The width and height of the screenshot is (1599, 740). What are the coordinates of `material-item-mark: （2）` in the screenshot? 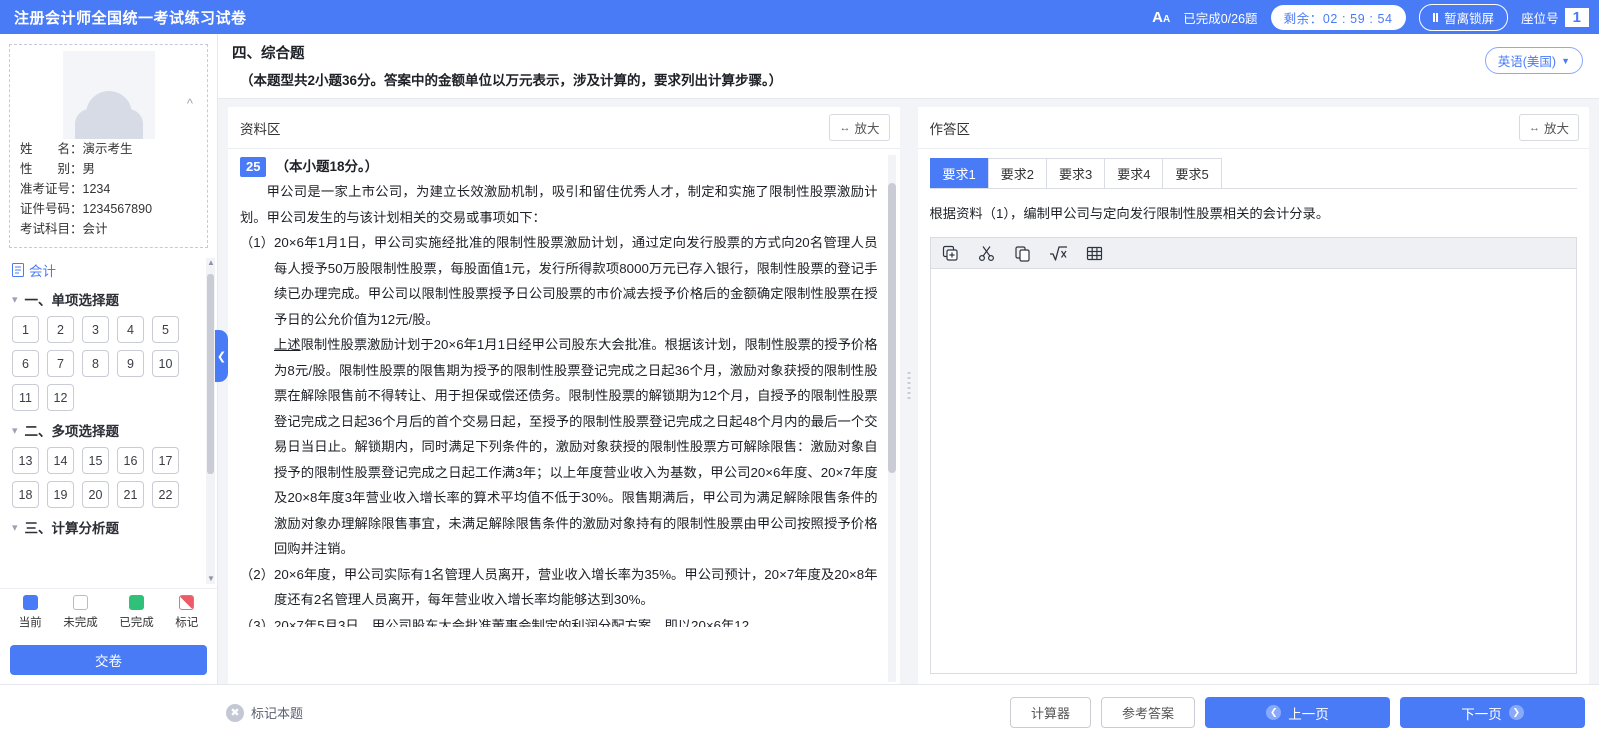 It's located at (257, 574).